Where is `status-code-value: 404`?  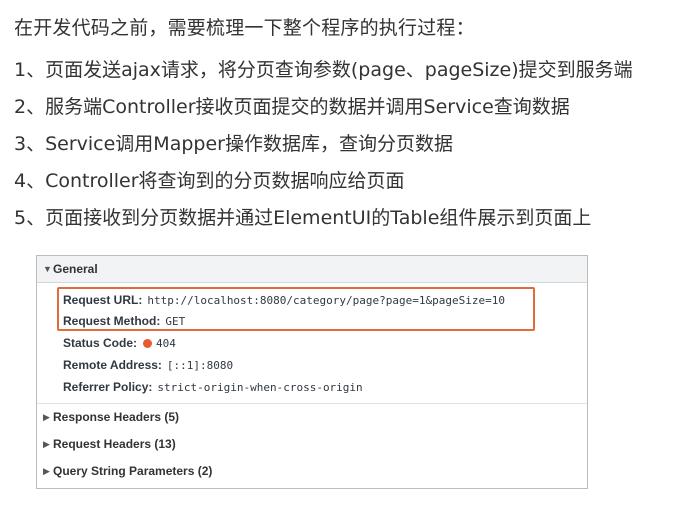 status-code-value: 404 is located at coordinates (166, 343).